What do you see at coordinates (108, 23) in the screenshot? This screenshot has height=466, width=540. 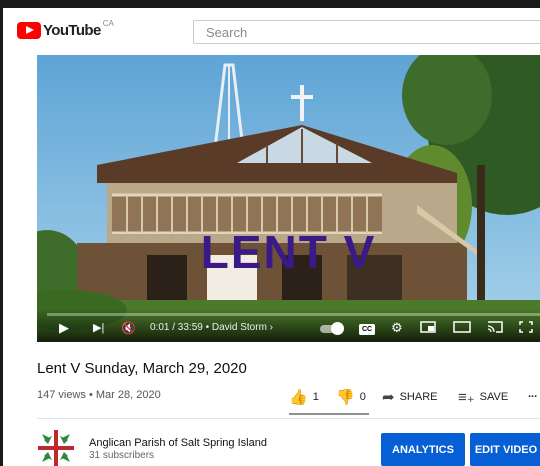 I see `logo-region: CA` at bounding box center [108, 23].